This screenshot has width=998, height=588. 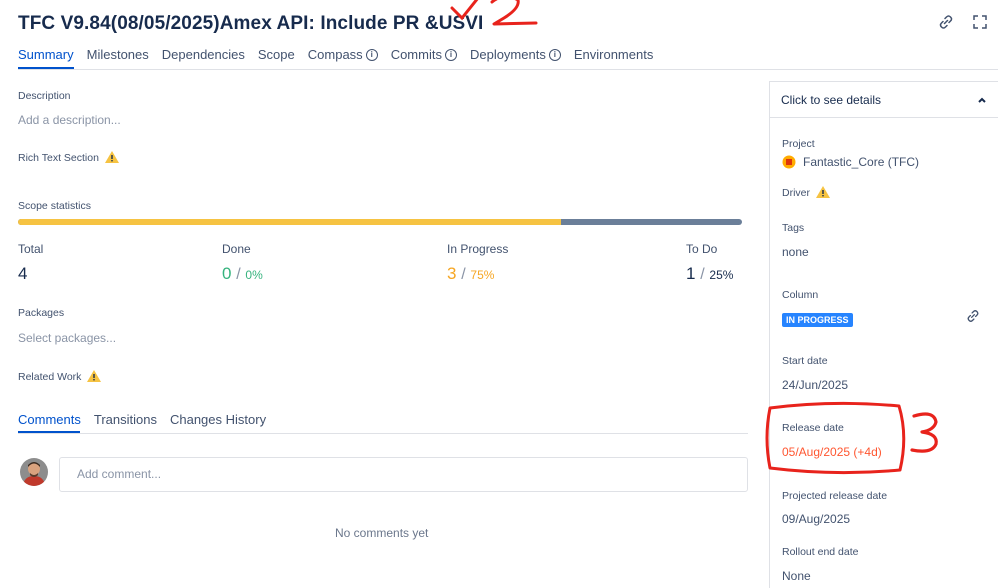 What do you see at coordinates (44, 96) in the screenshot?
I see `description-label: Description` at bounding box center [44, 96].